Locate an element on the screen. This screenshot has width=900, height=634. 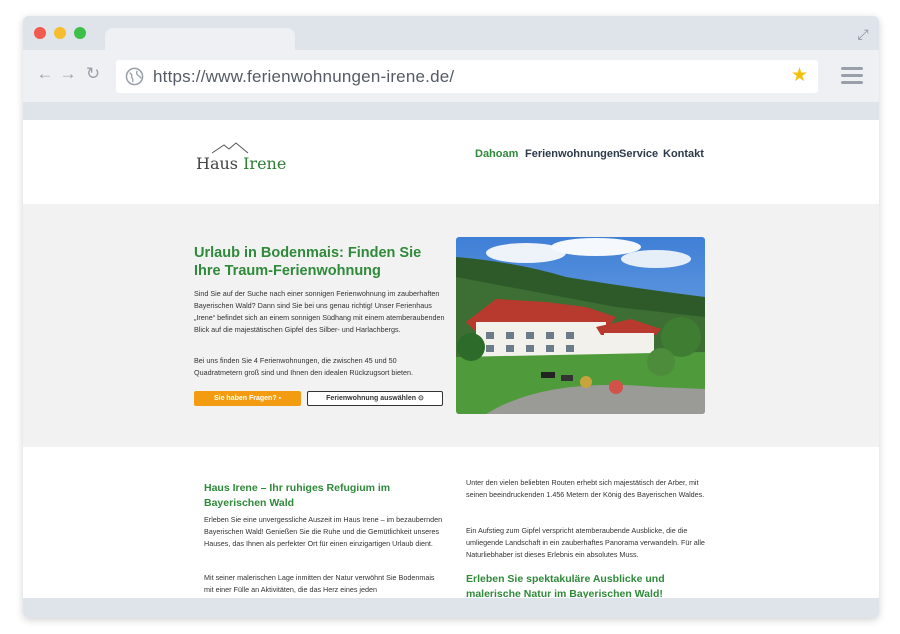
nav-dahoam: Dahoam is located at coordinates (496, 154).